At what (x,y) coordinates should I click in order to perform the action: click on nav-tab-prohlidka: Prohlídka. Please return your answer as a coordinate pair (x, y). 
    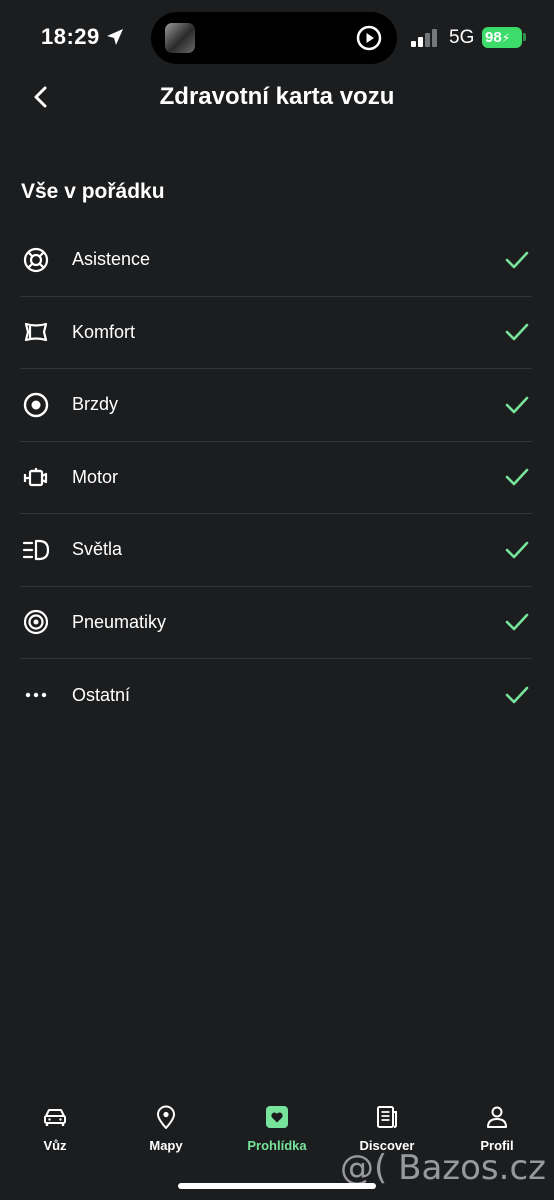
    Looking at the image, I should click on (277, 1126).